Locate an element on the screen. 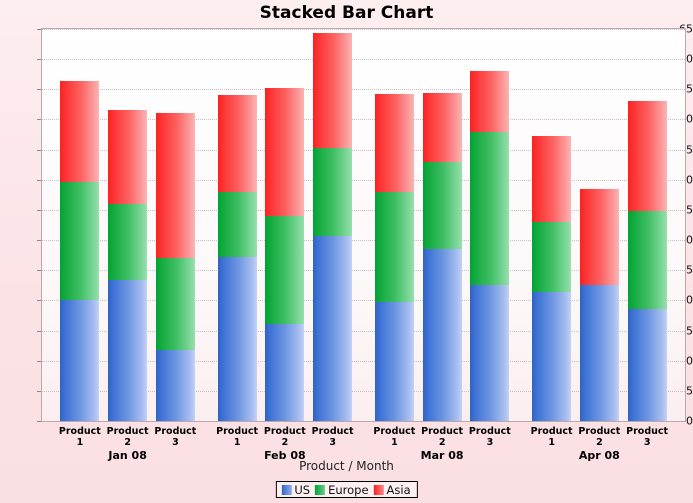  legend-label: US is located at coordinates (302, 489).